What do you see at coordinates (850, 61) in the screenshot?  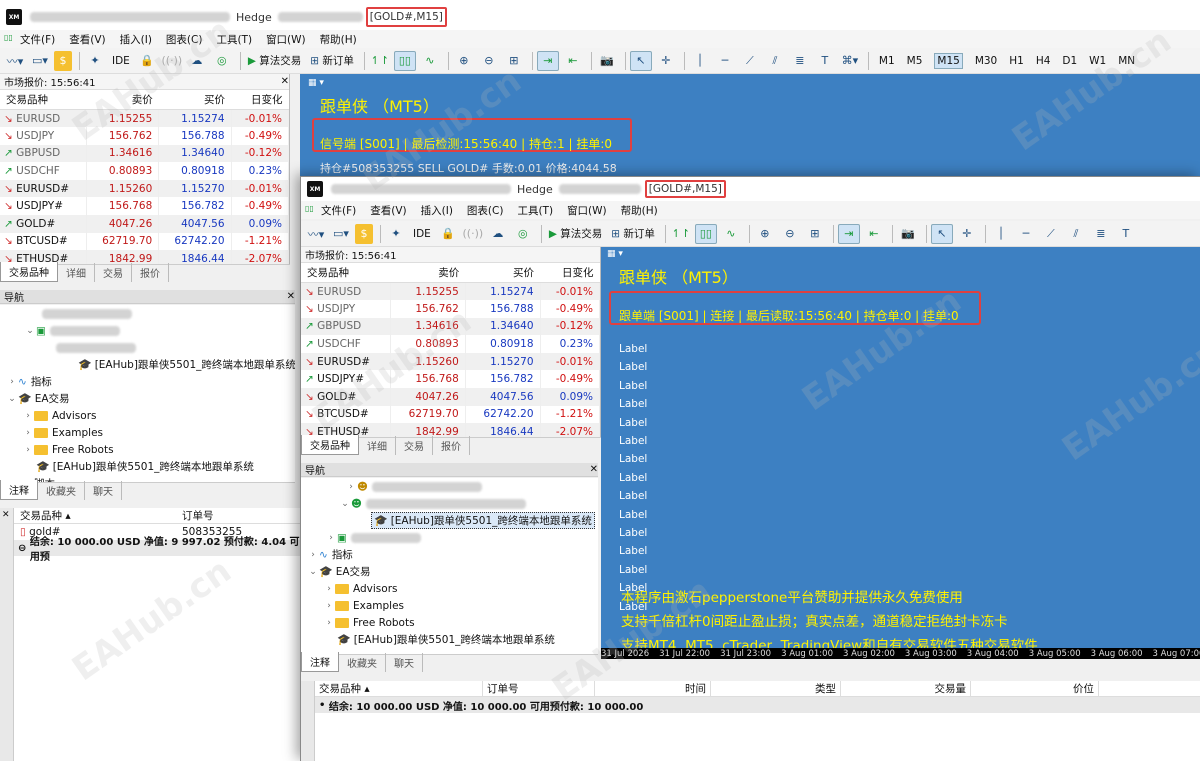 I see `shapes-icon: ⌘▾` at bounding box center [850, 61].